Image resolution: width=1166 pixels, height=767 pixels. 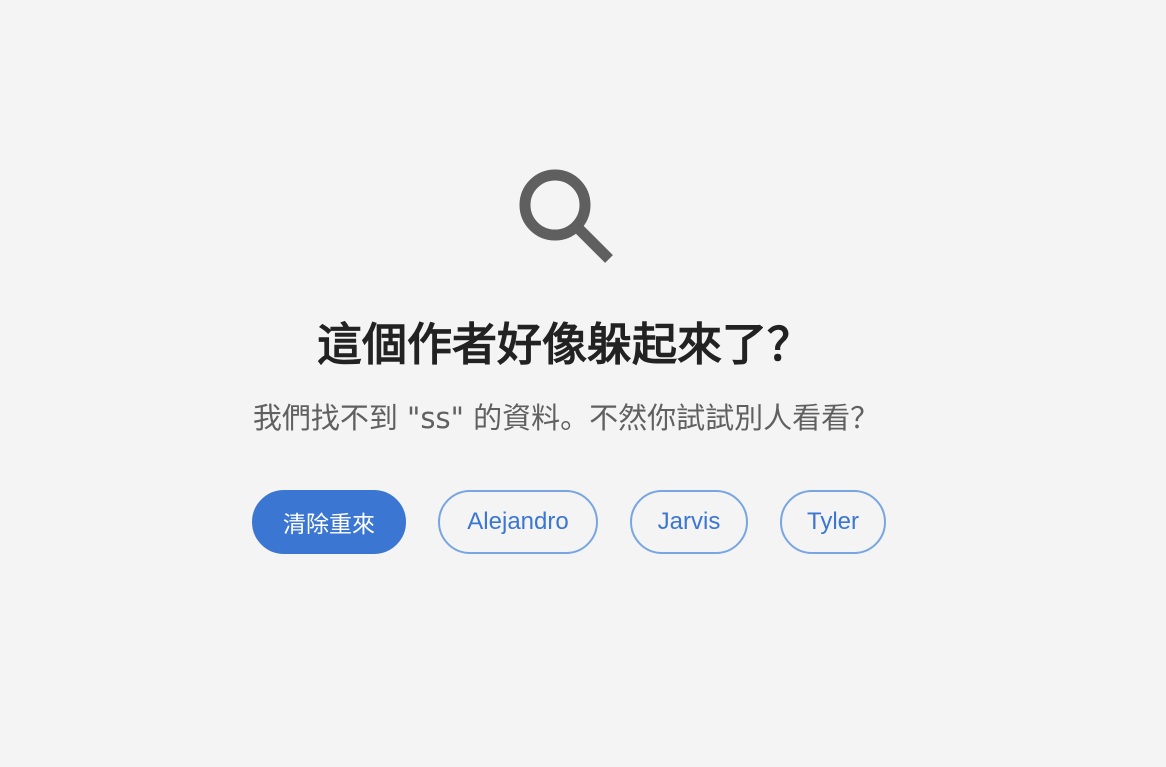 What do you see at coordinates (564, 344) in the screenshot?
I see `empty-state-title: 這個作者好像躲起來了？` at bounding box center [564, 344].